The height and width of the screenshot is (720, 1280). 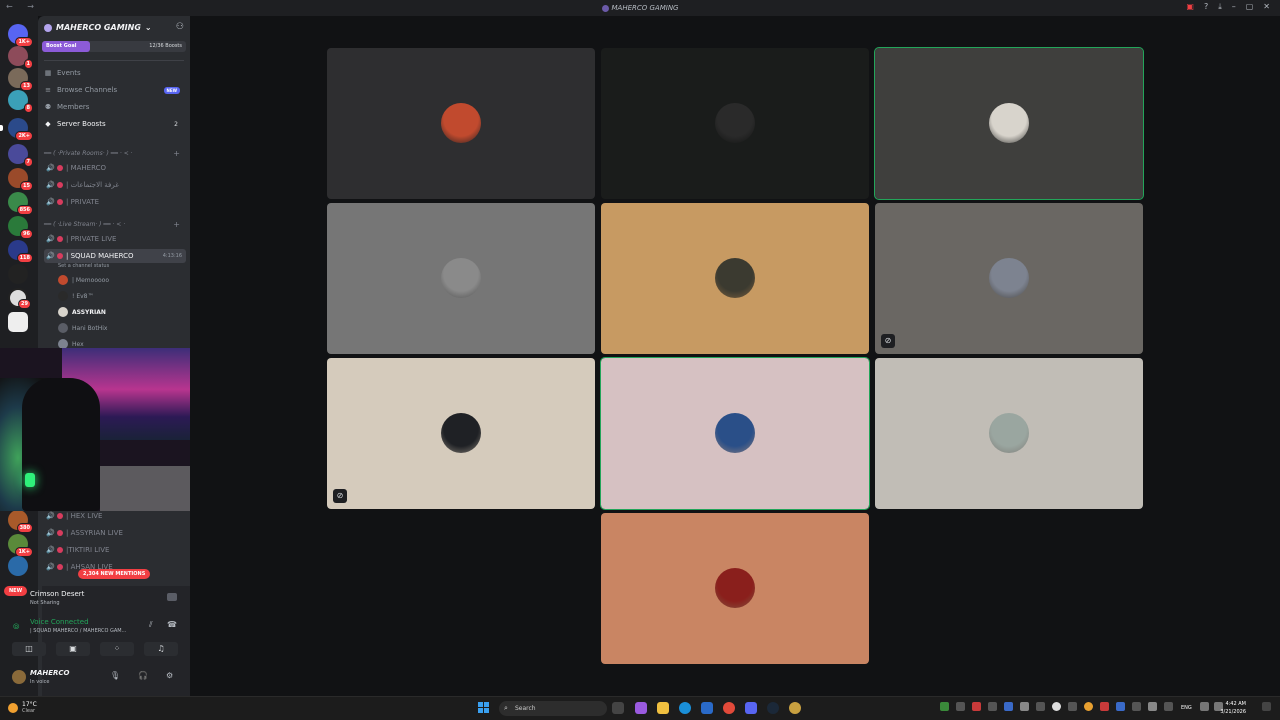 I want to click on windows-start-icon, so click(x=484, y=708).